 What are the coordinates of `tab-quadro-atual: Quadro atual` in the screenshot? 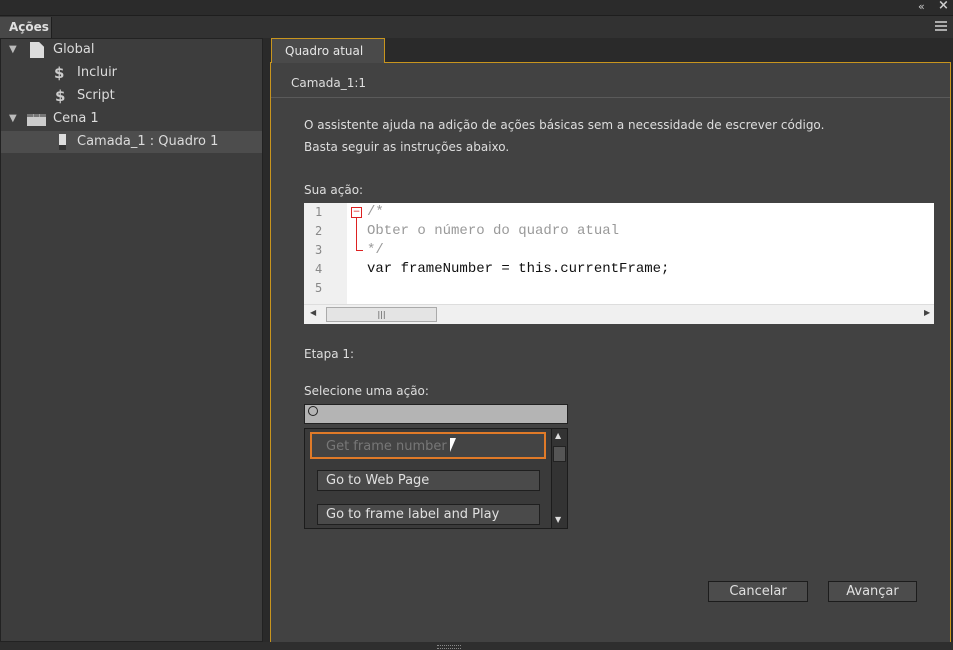 It's located at (328, 50).